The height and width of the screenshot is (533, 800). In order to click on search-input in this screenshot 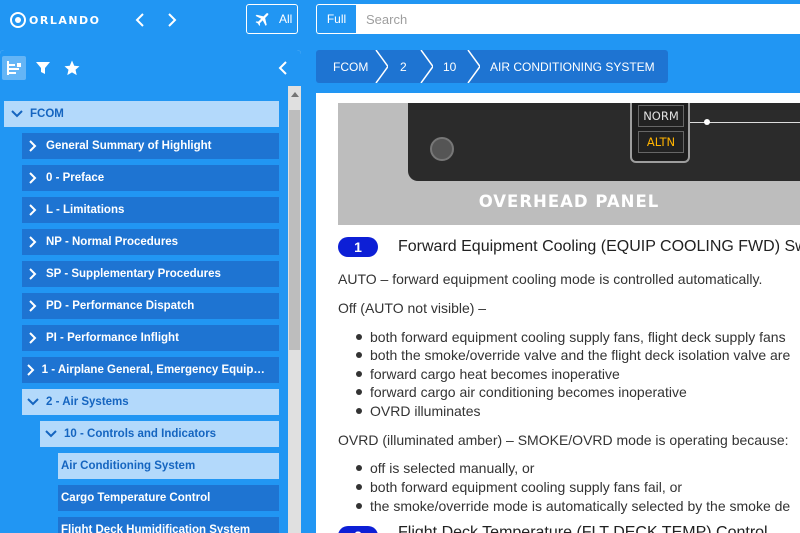, I will do `click(578, 19)`.